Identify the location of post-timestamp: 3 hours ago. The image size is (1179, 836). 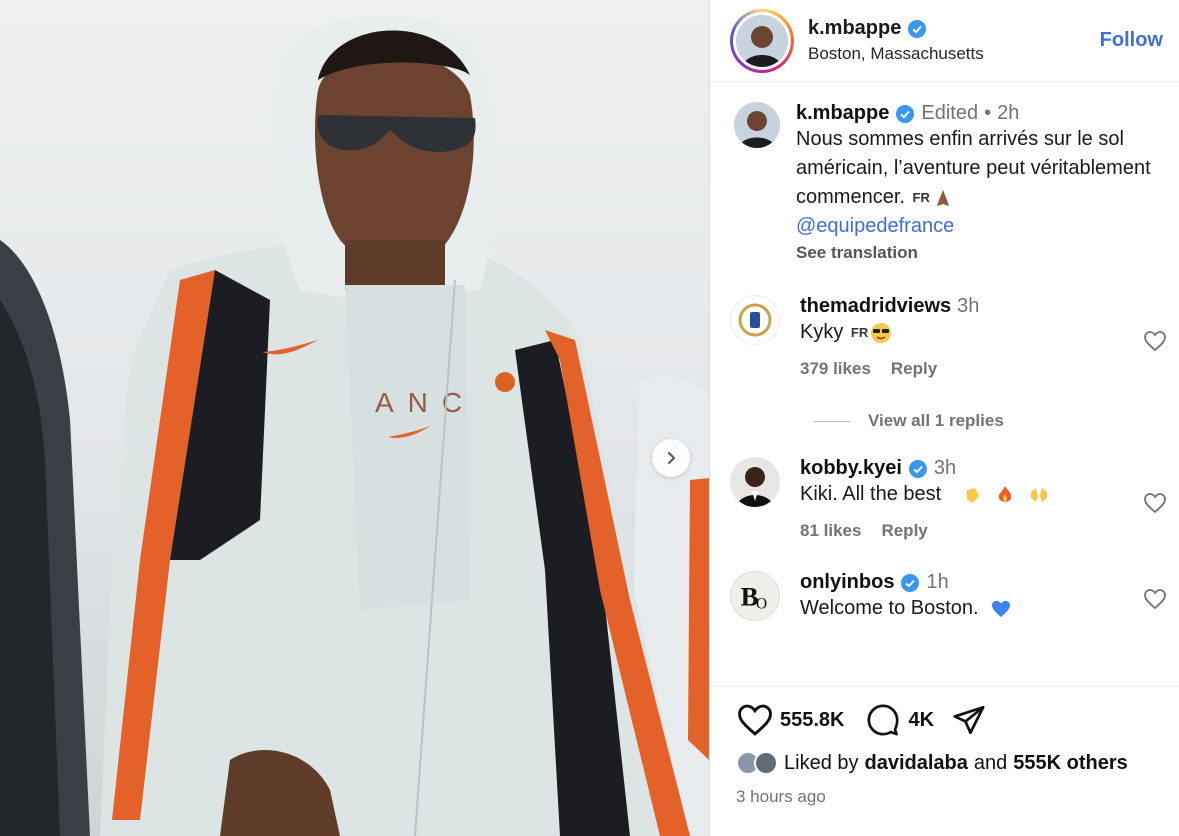
(957, 797).